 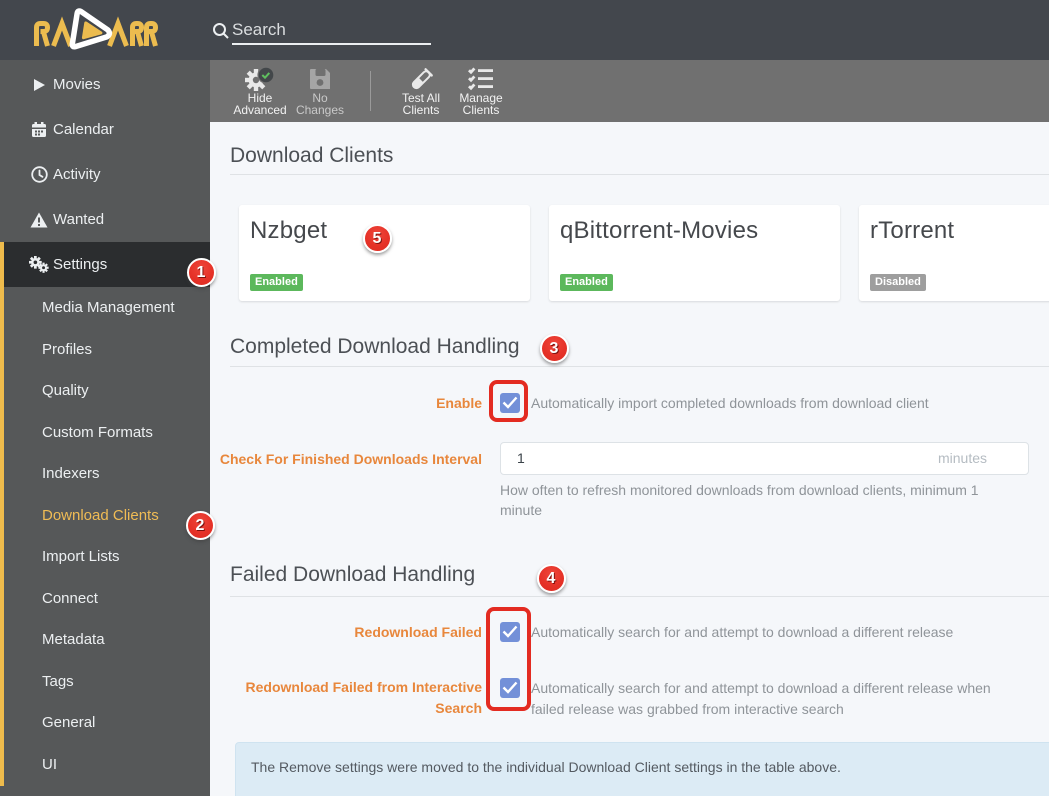 I want to click on svg-text: 3, so click(x=553, y=348).